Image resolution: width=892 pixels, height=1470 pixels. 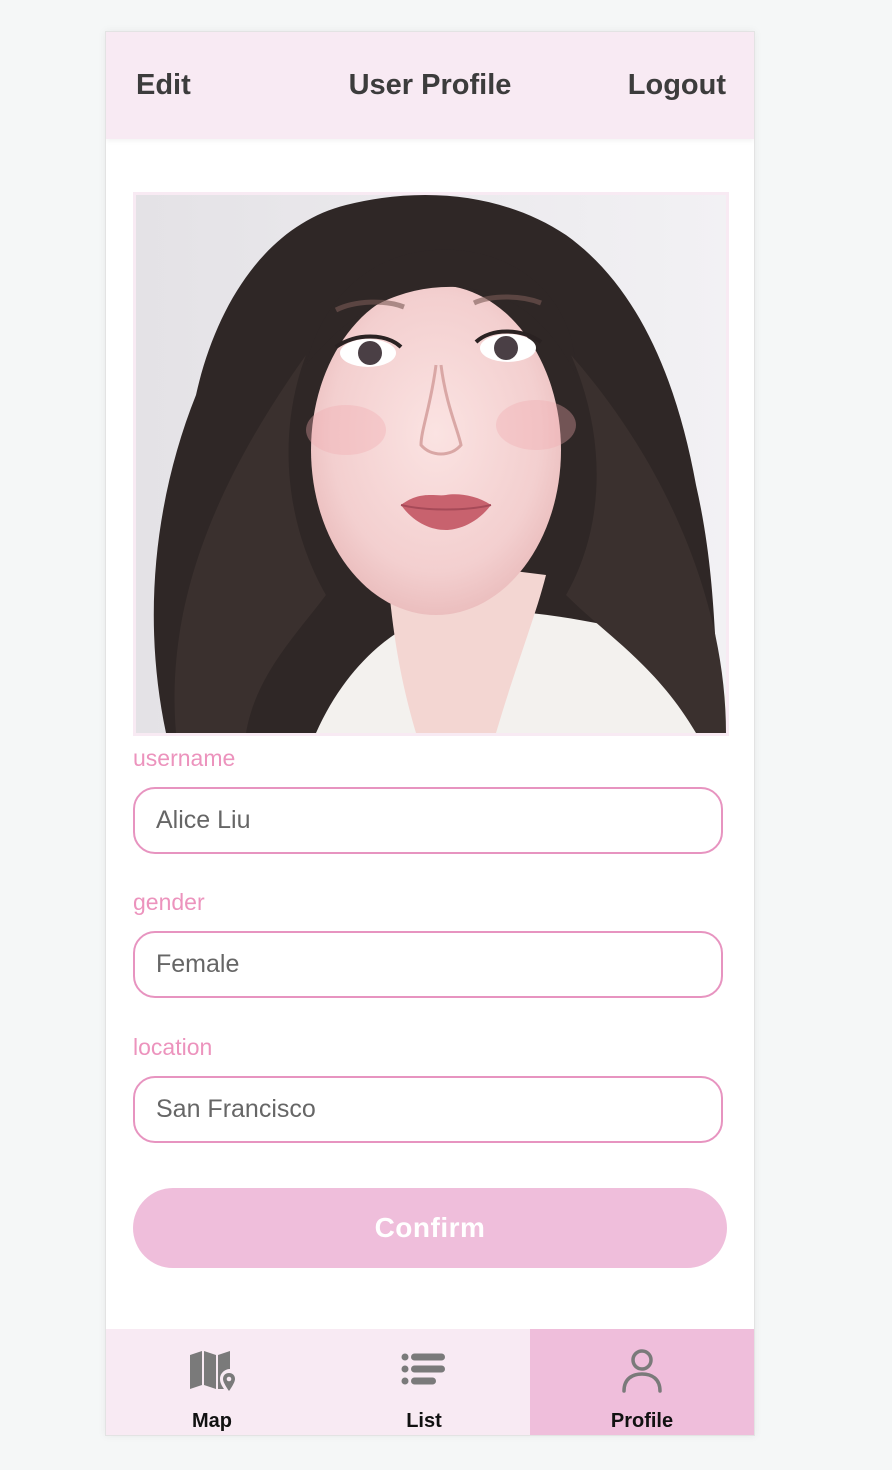 What do you see at coordinates (212, 1371) in the screenshot?
I see `map-pin-icon` at bounding box center [212, 1371].